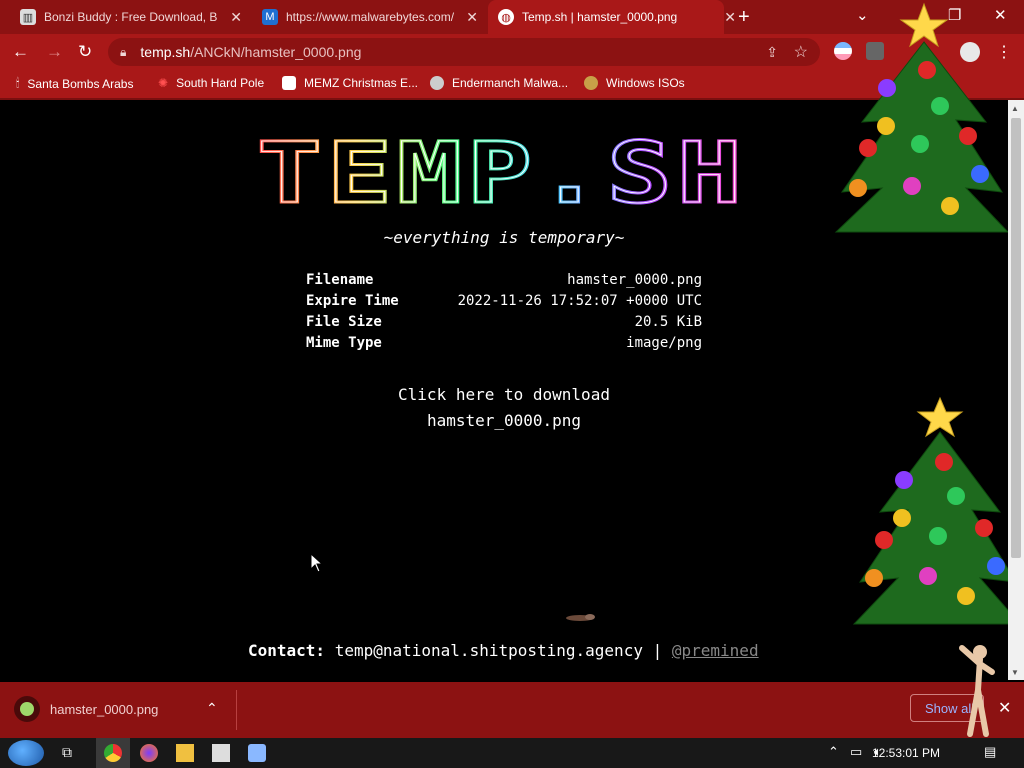 This screenshot has height=768, width=1024. What do you see at coordinates (85, 52) in the screenshot?
I see `reload-icon: ↻` at bounding box center [85, 52].